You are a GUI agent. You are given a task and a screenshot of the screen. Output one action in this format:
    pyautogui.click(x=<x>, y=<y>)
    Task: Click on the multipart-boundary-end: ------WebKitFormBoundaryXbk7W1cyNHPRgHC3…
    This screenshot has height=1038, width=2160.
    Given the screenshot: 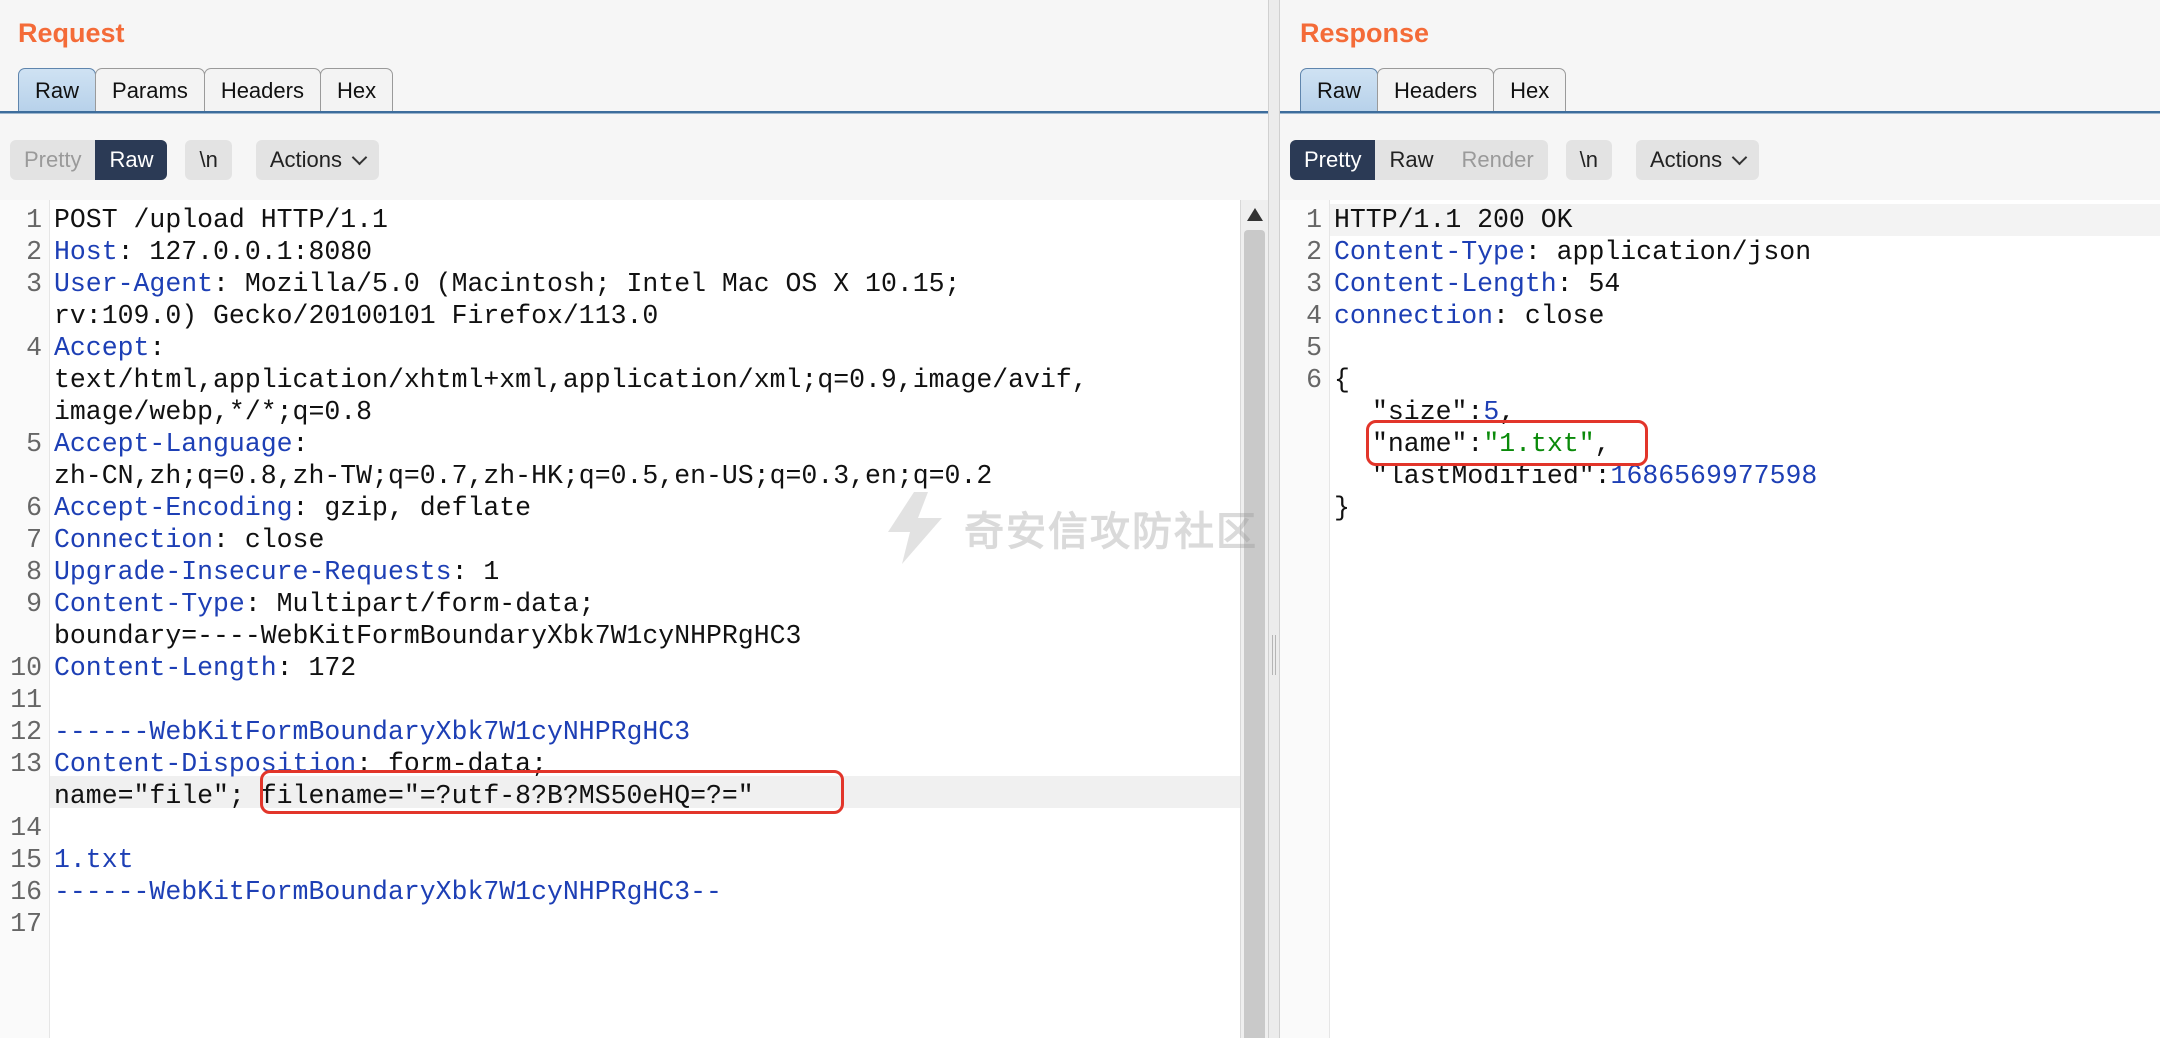 What is the action you would take?
    pyautogui.click(x=388, y=892)
    